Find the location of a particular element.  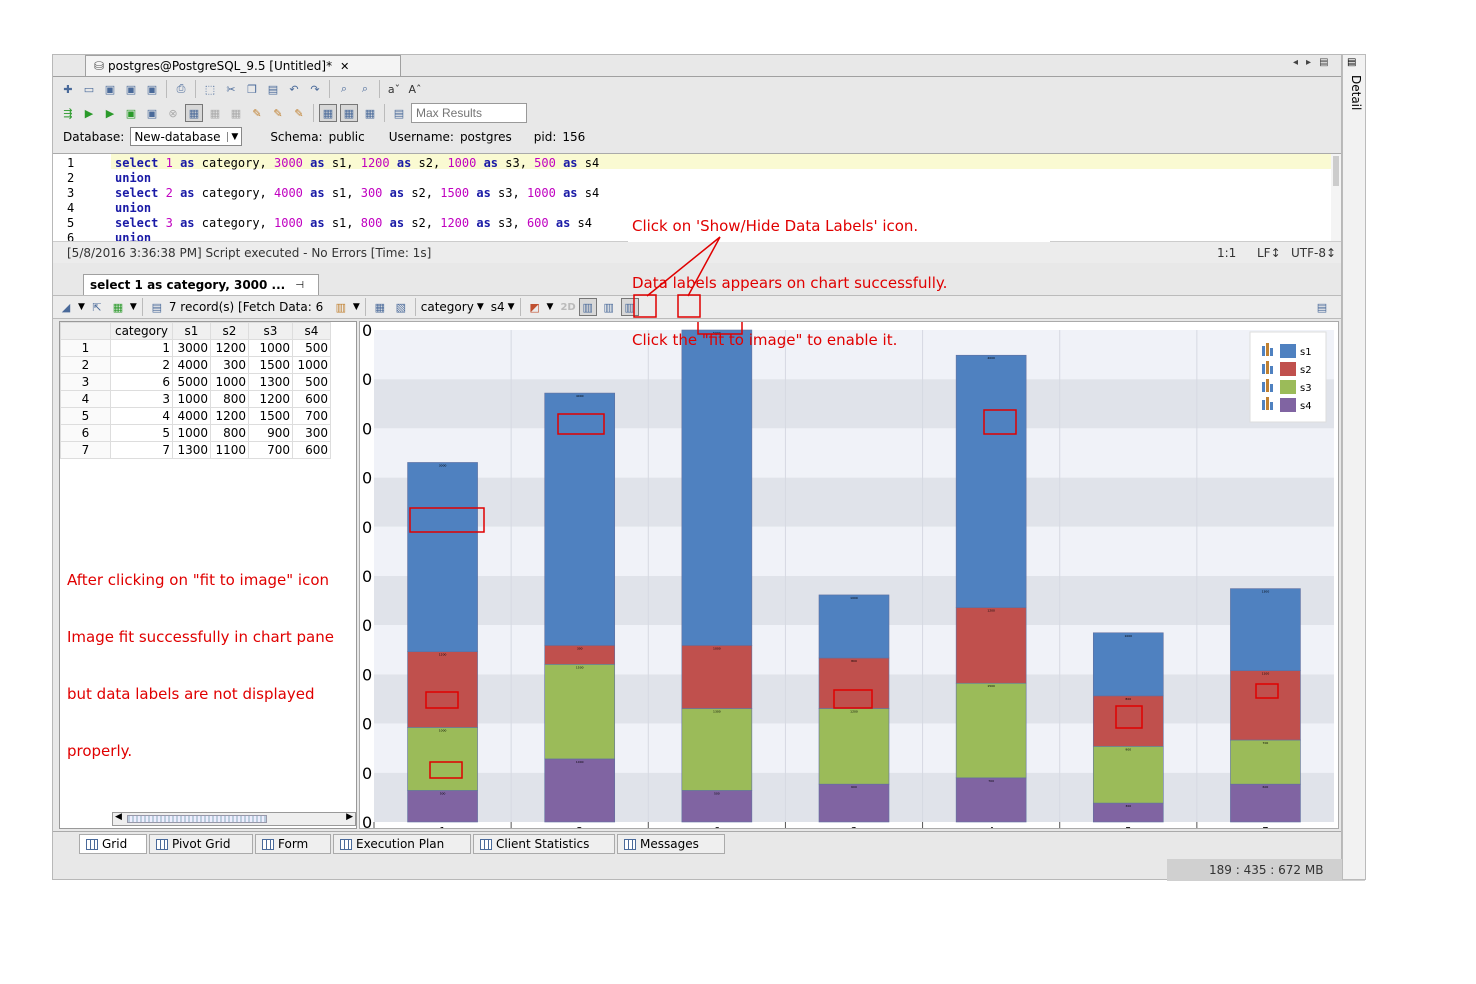

chart-settings-icon: ▧ is located at coordinates (401, 307).